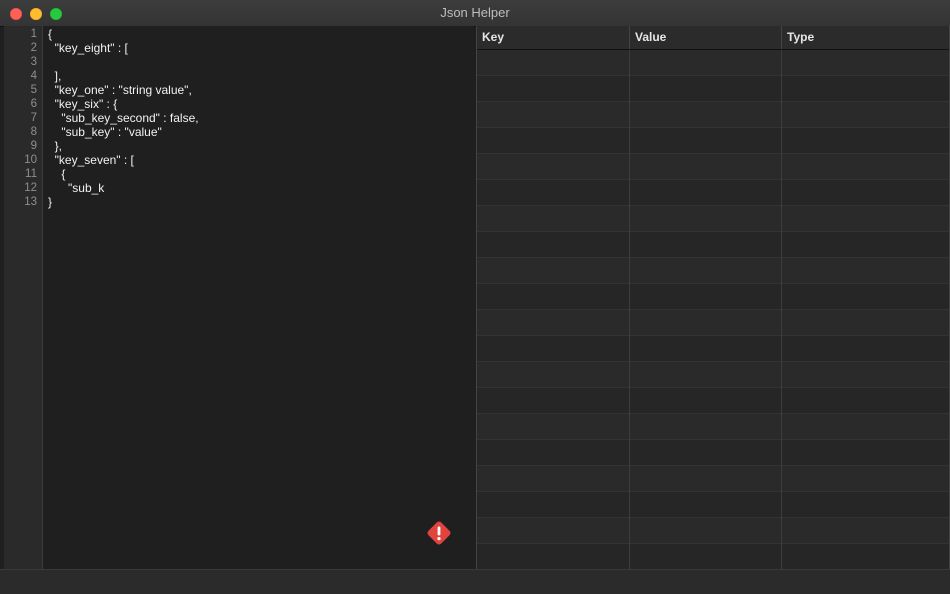 This screenshot has width=950, height=594. Describe the element at coordinates (865, 37) in the screenshot. I see `column-header-type: Type` at that location.